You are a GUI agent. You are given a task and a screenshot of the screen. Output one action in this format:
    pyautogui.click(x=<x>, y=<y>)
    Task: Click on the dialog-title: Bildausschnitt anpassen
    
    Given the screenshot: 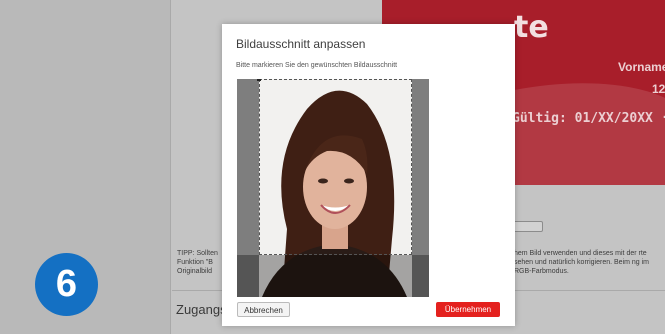 What is the action you would take?
    pyautogui.click(x=301, y=44)
    